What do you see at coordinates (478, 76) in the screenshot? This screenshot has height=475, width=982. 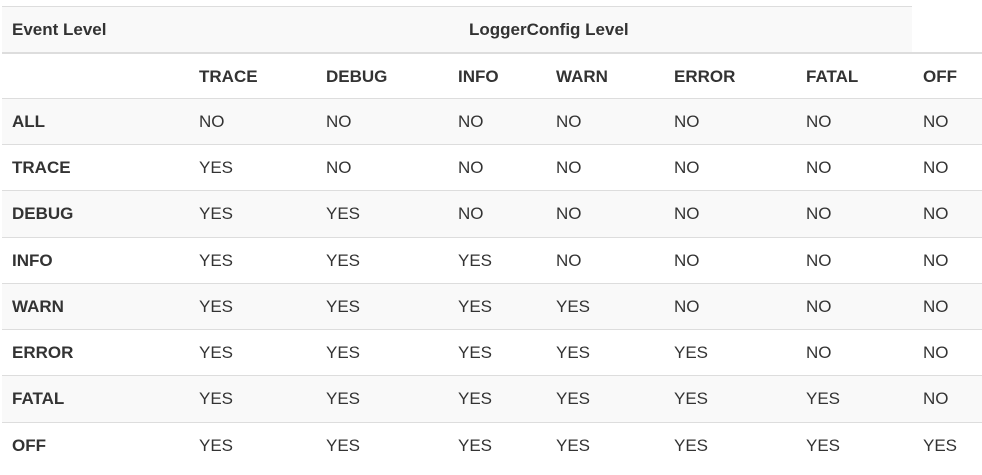 I see `column-header: INFO` at bounding box center [478, 76].